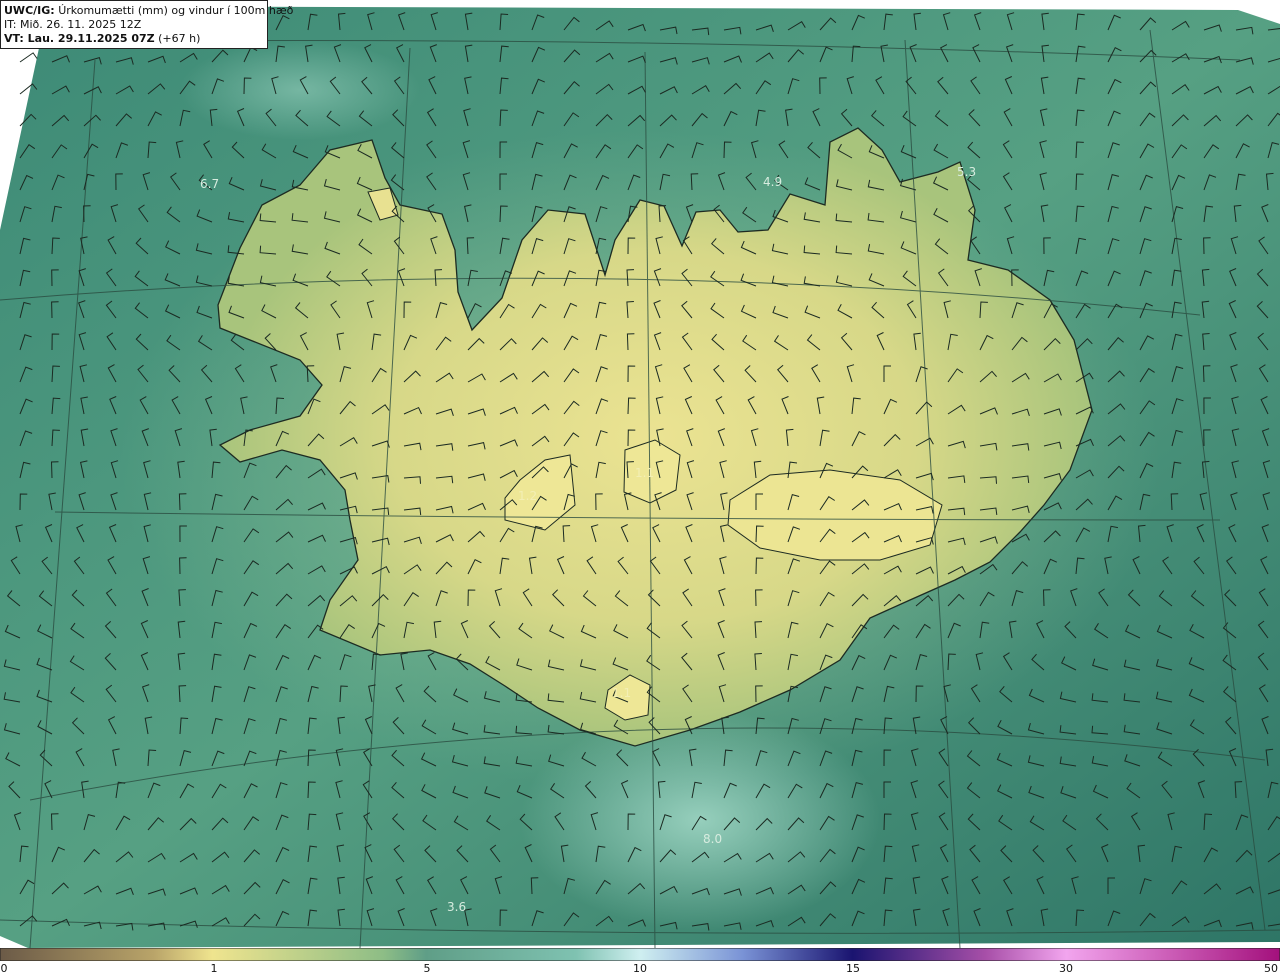 The height and width of the screenshot is (978, 1280). Describe the element at coordinates (427, 968) in the screenshot. I see `colorbar-tick: 5` at that location.